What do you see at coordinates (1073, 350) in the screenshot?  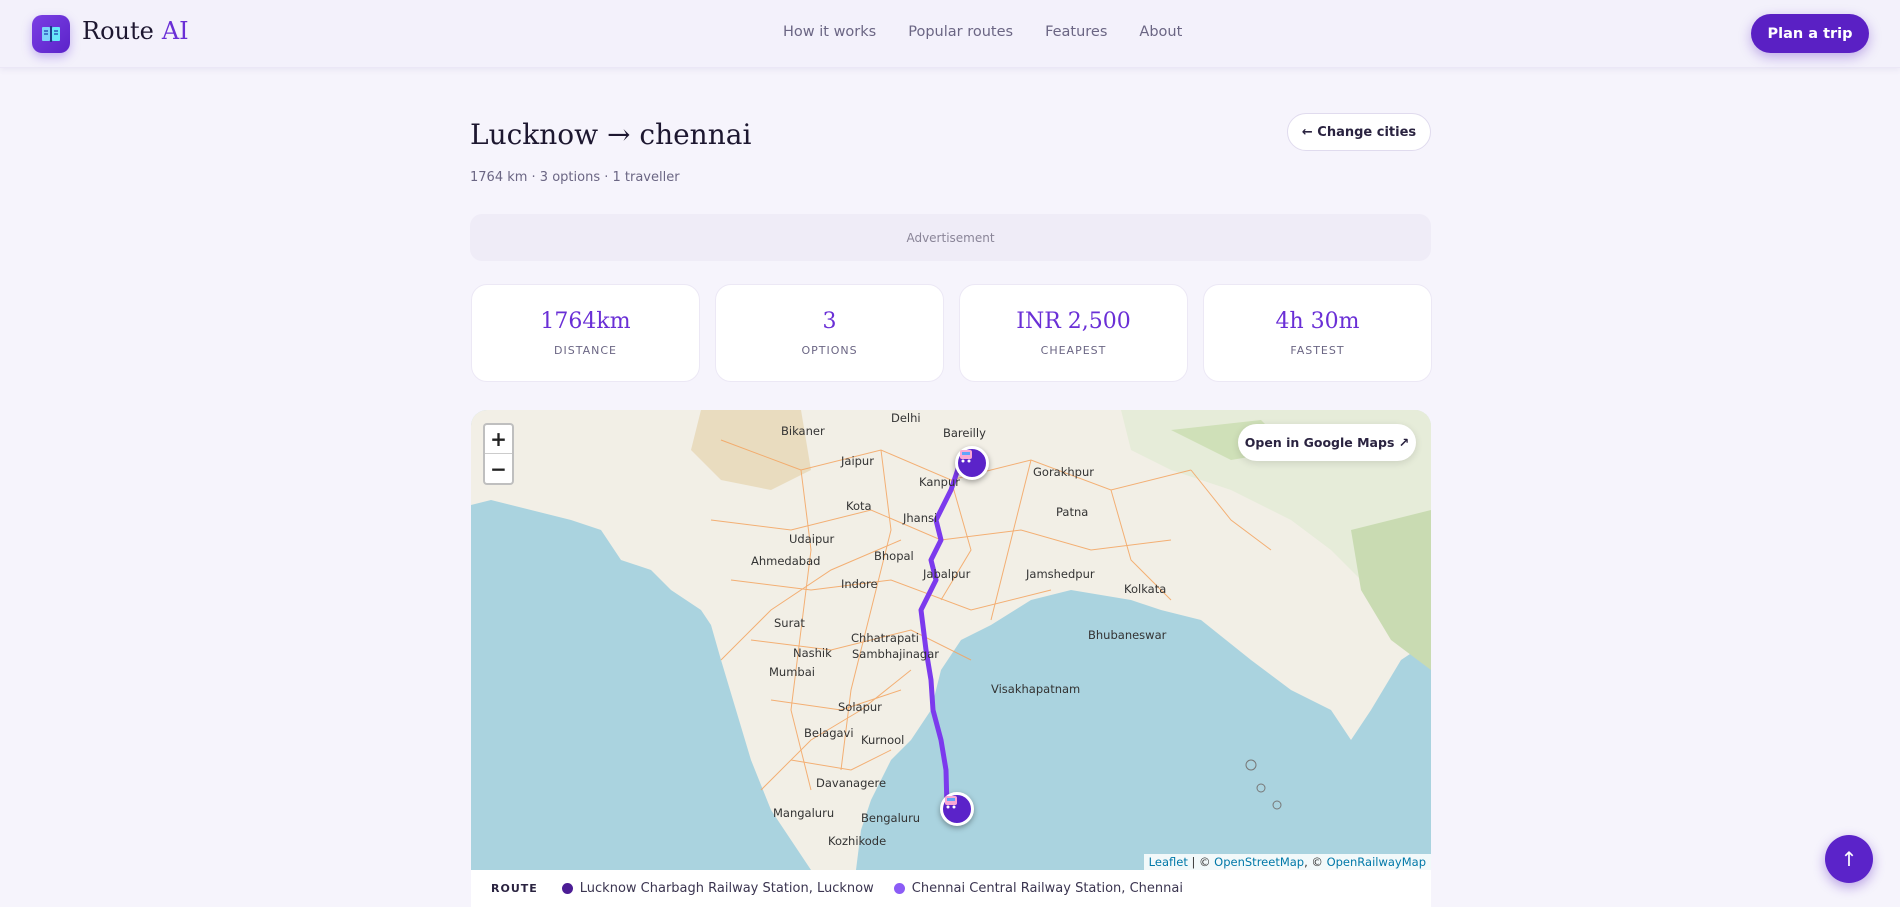 I see `stat-label: CHEAPEST` at bounding box center [1073, 350].